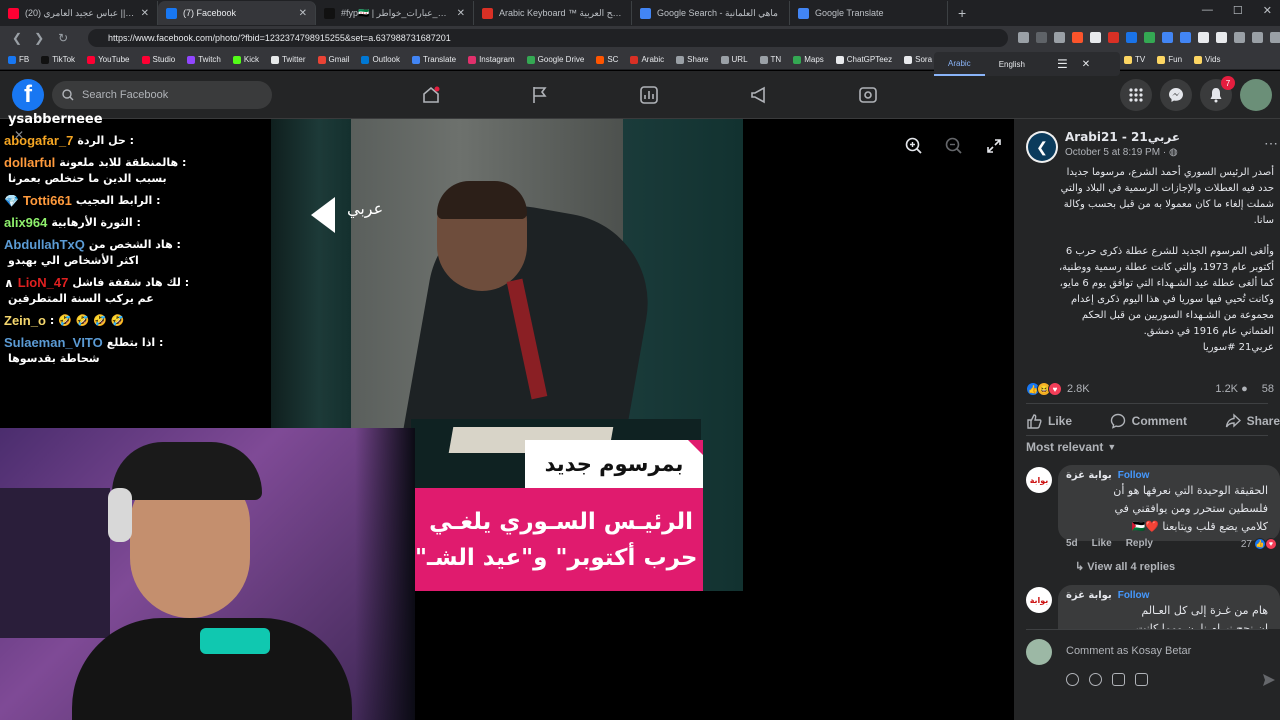 The height and width of the screenshot is (720, 1280). I want to click on translate-lang-arabic: Arabic, so click(959, 64).